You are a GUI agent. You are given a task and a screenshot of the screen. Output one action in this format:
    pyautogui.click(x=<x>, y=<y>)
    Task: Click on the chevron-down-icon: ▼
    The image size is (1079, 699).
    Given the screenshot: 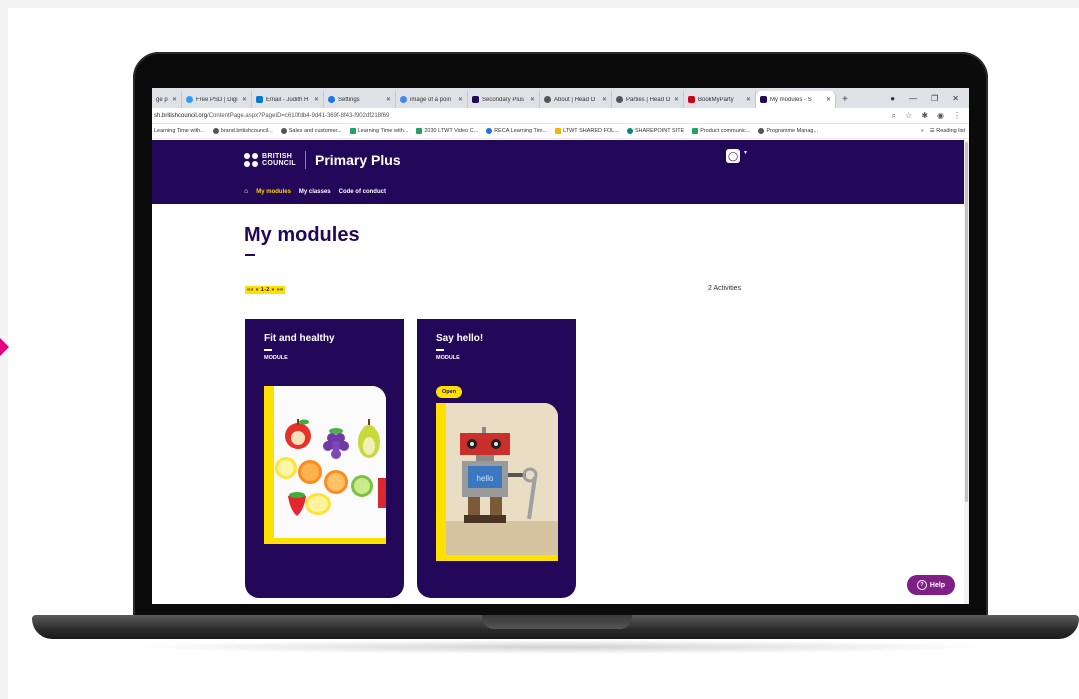 What is the action you would take?
    pyautogui.click(x=745, y=153)
    